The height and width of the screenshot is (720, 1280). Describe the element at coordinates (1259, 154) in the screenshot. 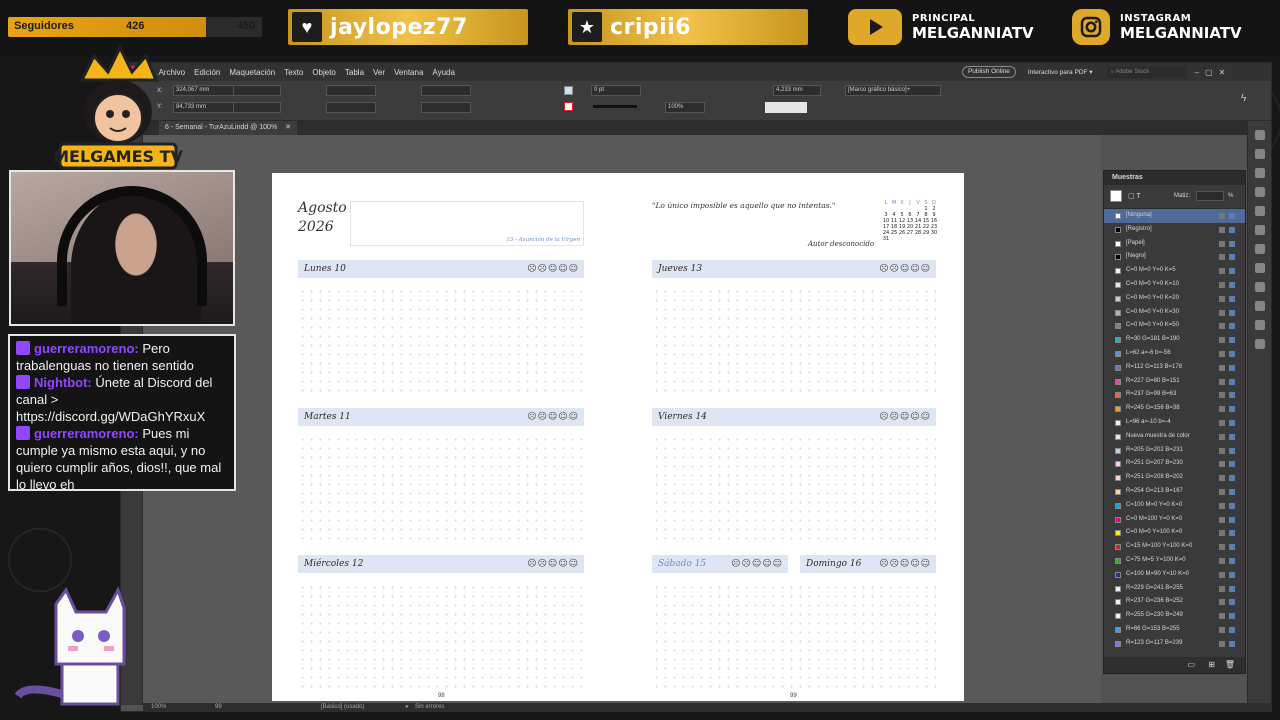

I see `layers-panel-icon` at that location.